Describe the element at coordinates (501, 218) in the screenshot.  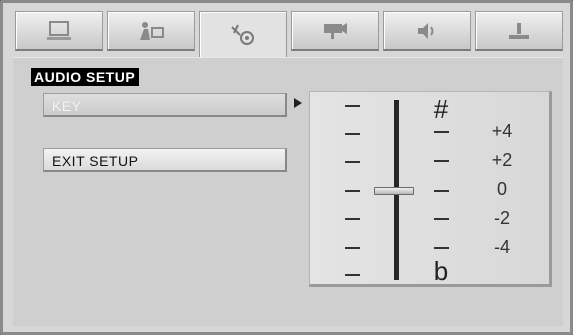
I see `level-minus-2: -2` at that location.